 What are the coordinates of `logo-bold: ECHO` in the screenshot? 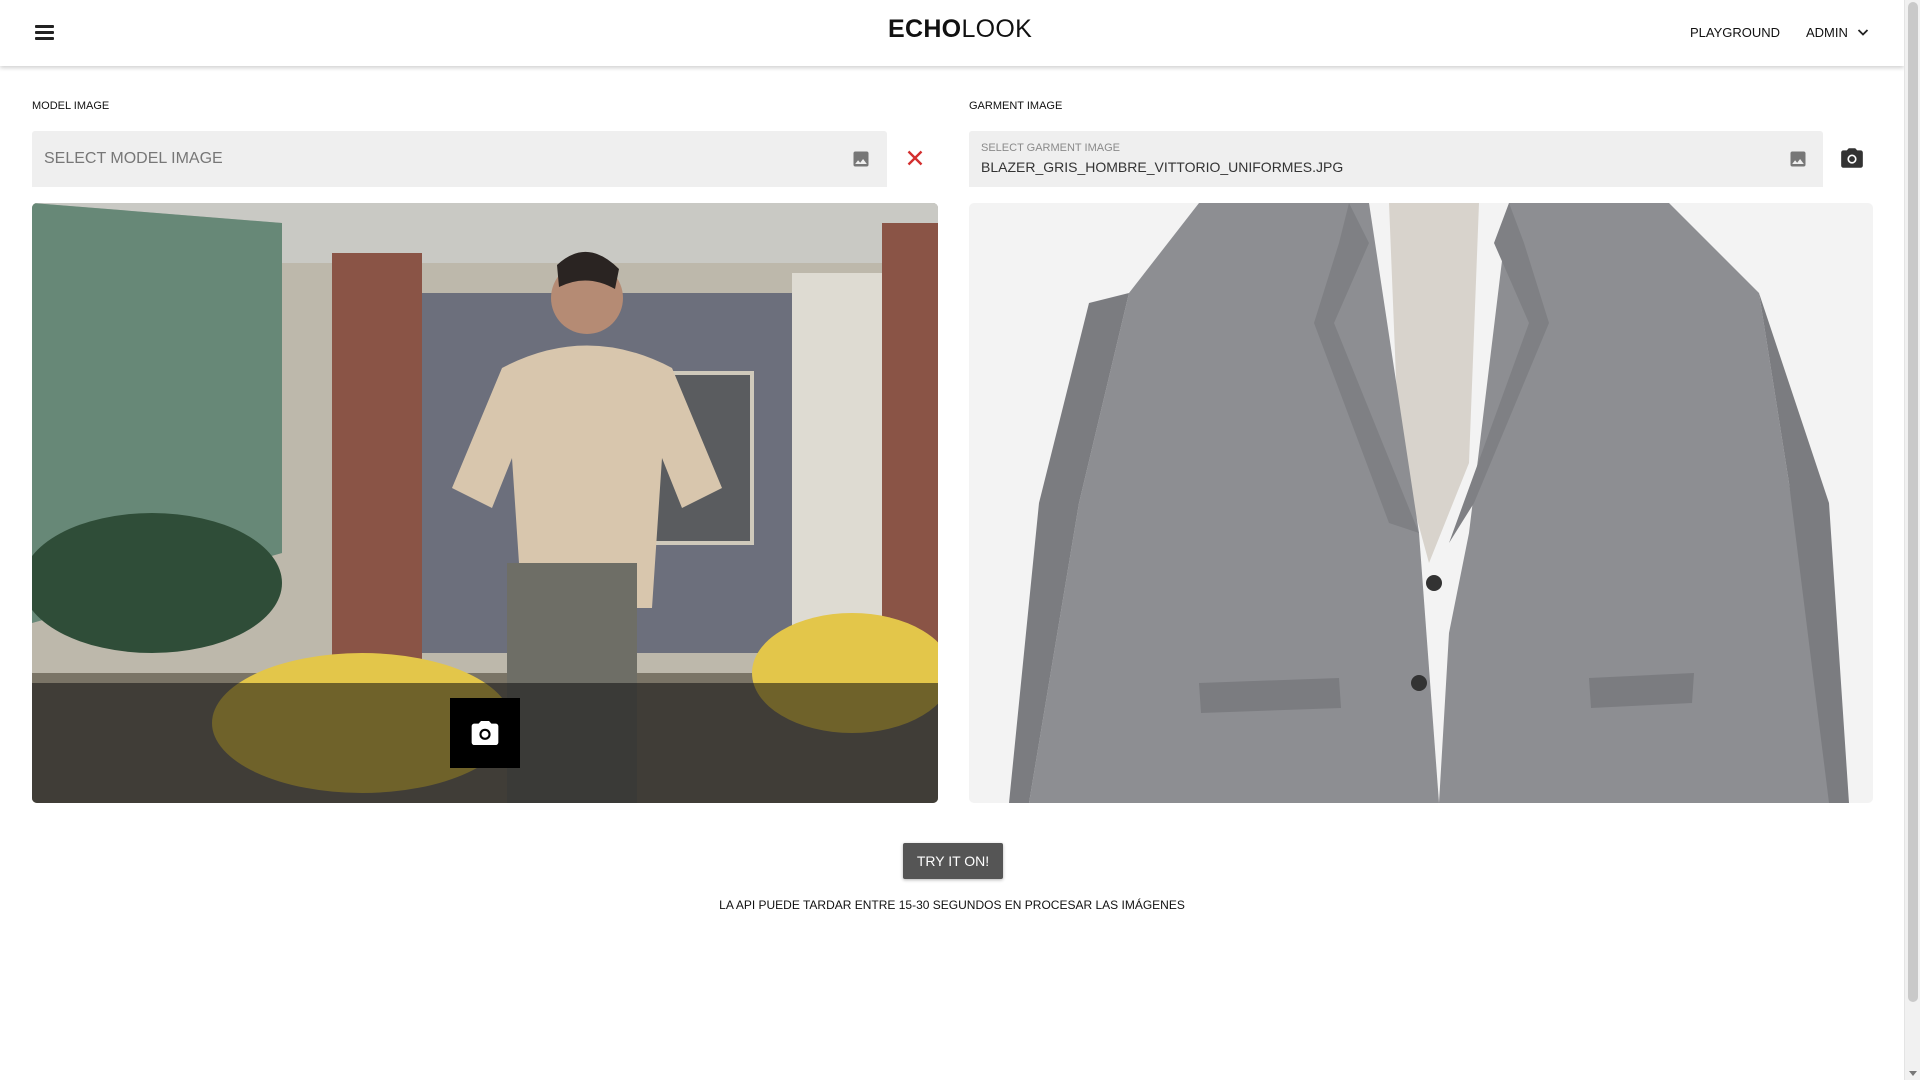 It's located at (925, 29).